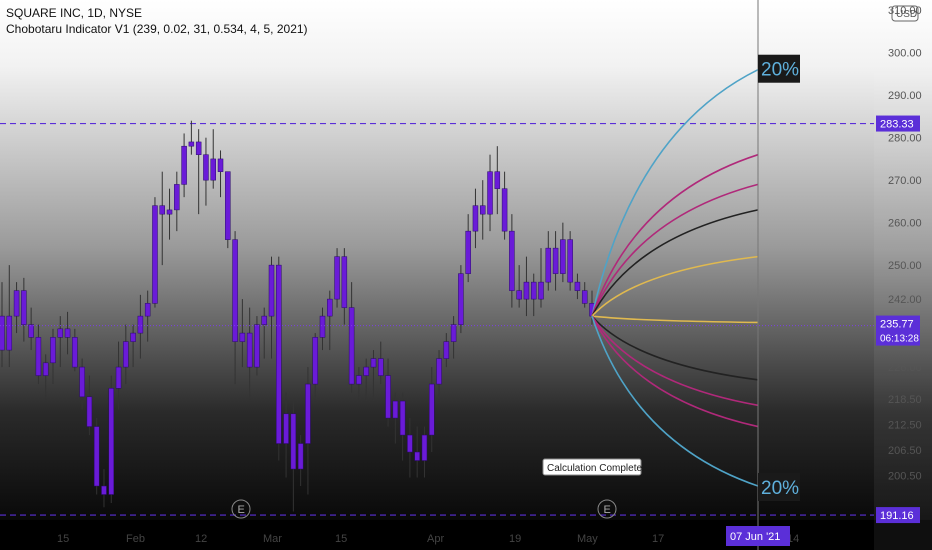 The width and height of the screenshot is (932, 550). Describe the element at coordinates (780, 70) in the screenshot. I see `upper-percent-label: 20%` at that location.